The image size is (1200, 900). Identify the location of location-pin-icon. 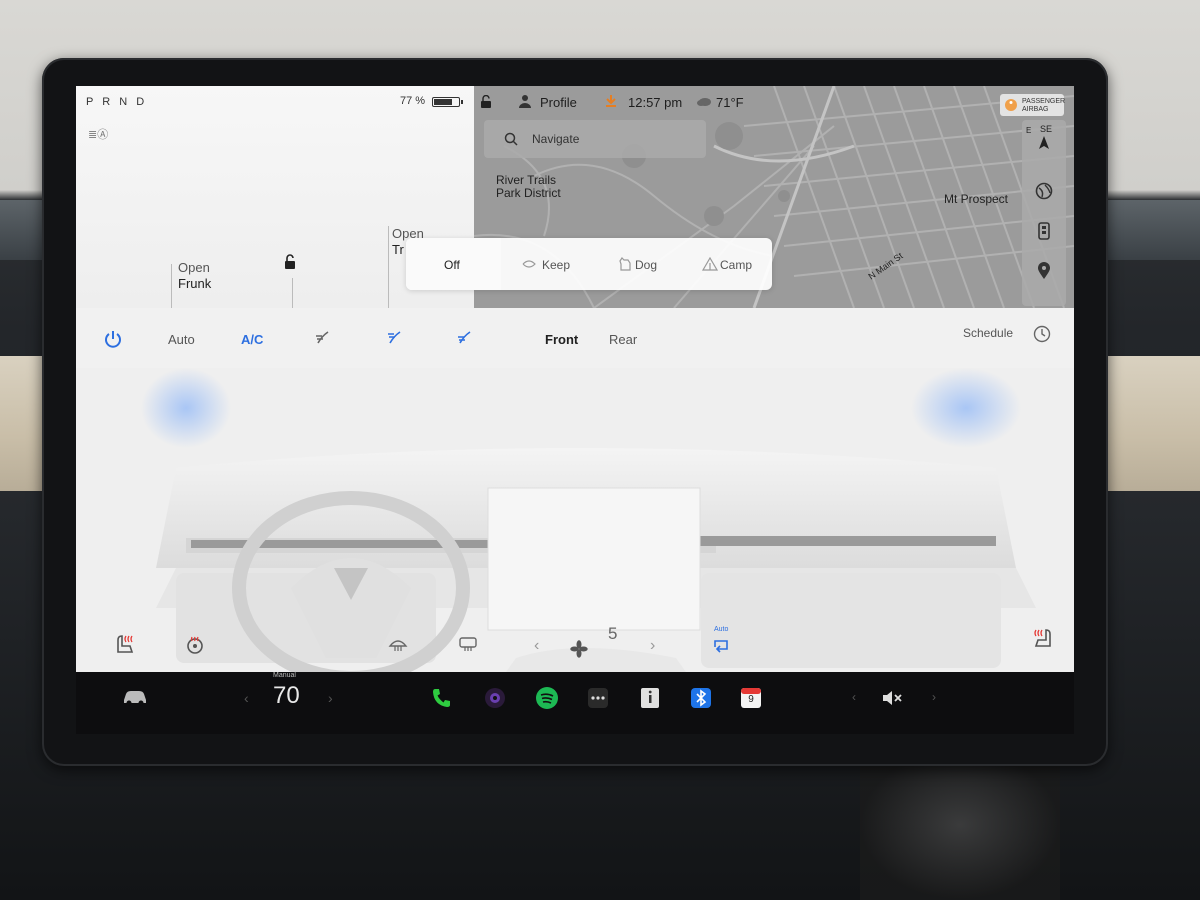
(1044, 271).